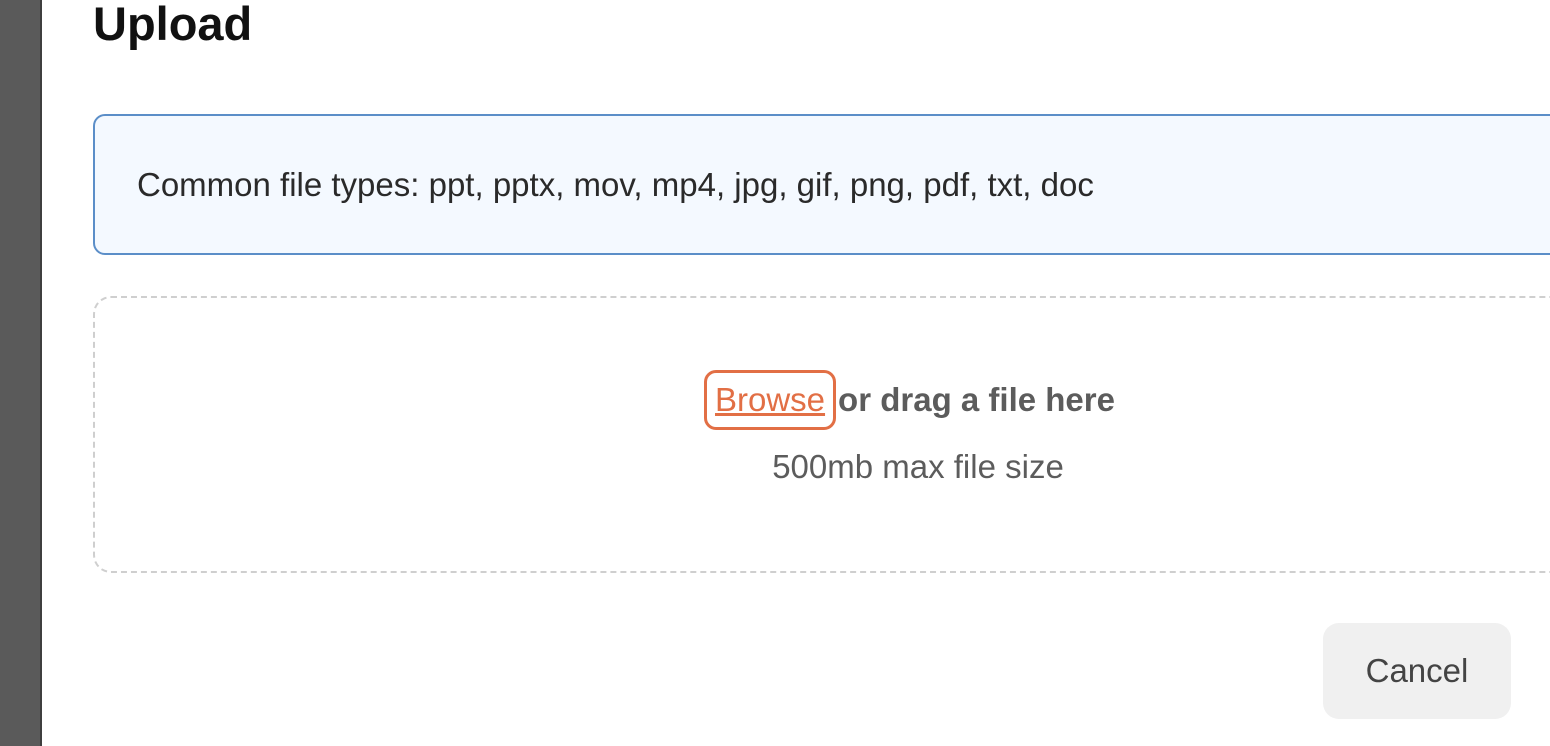 This screenshot has width=1550, height=746. I want to click on dropzone-prompt: Browse or drag a file here, so click(909, 400).